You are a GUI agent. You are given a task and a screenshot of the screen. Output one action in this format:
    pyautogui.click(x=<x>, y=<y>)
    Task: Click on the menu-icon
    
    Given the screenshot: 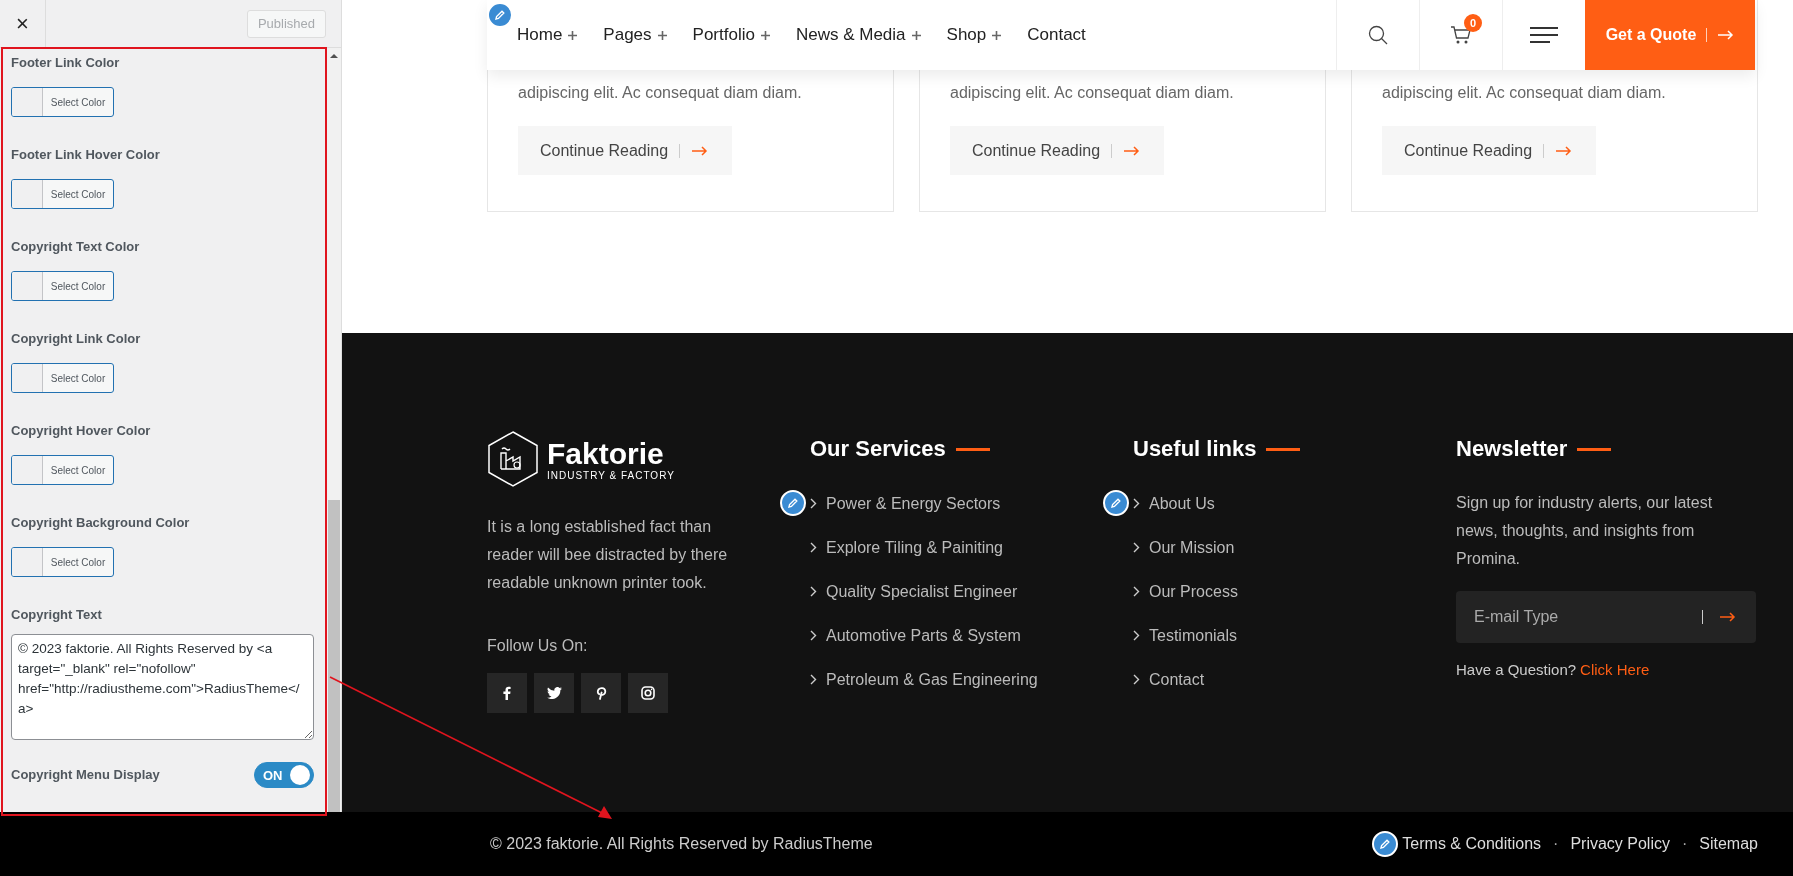 What is the action you would take?
    pyautogui.click(x=1544, y=35)
    